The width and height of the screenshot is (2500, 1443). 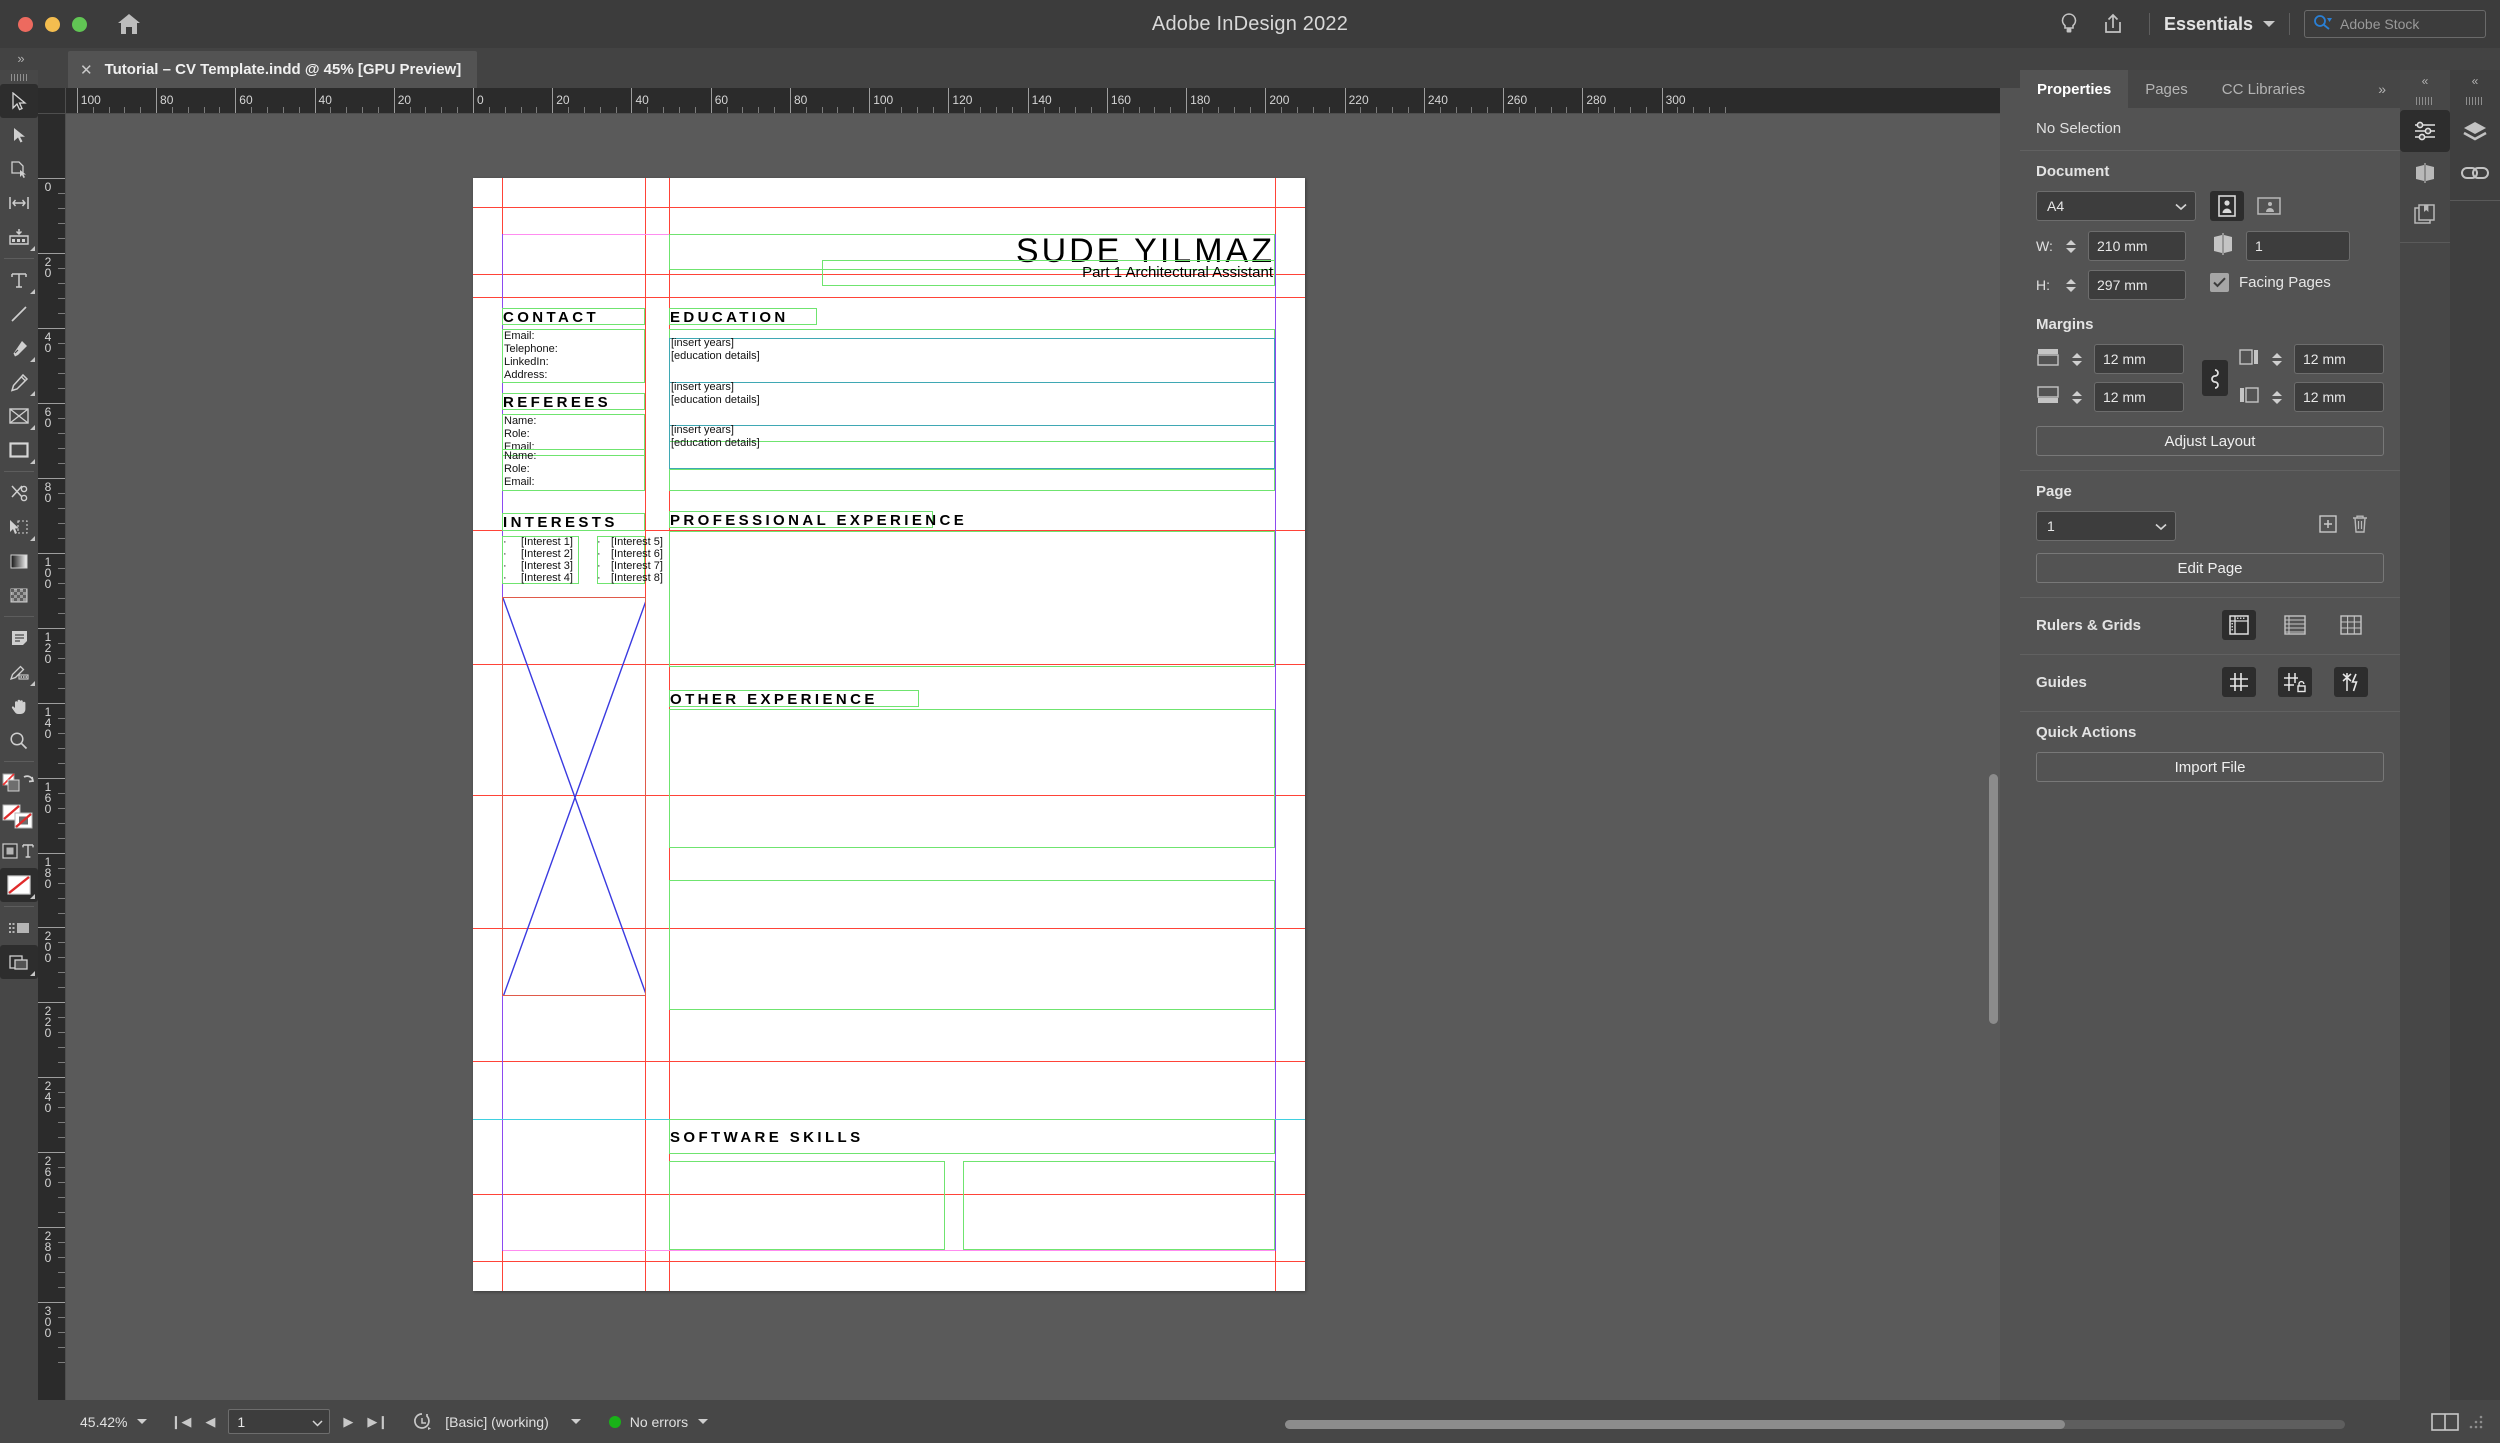 What do you see at coordinates (2139, 359) in the screenshot?
I see `margin-top-field: 12 mm` at bounding box center [2139, 359].